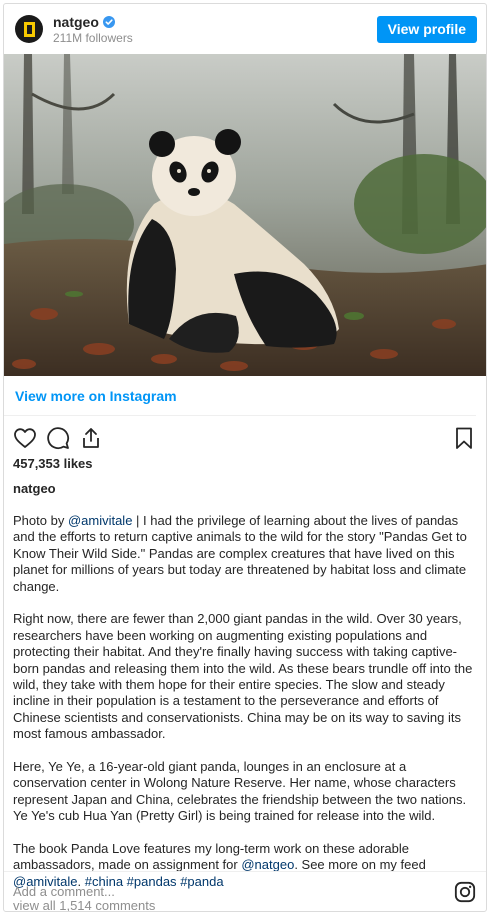 The width and height of the screenshot is (490, 915). I want to click on action-bar, so click(245, 438).